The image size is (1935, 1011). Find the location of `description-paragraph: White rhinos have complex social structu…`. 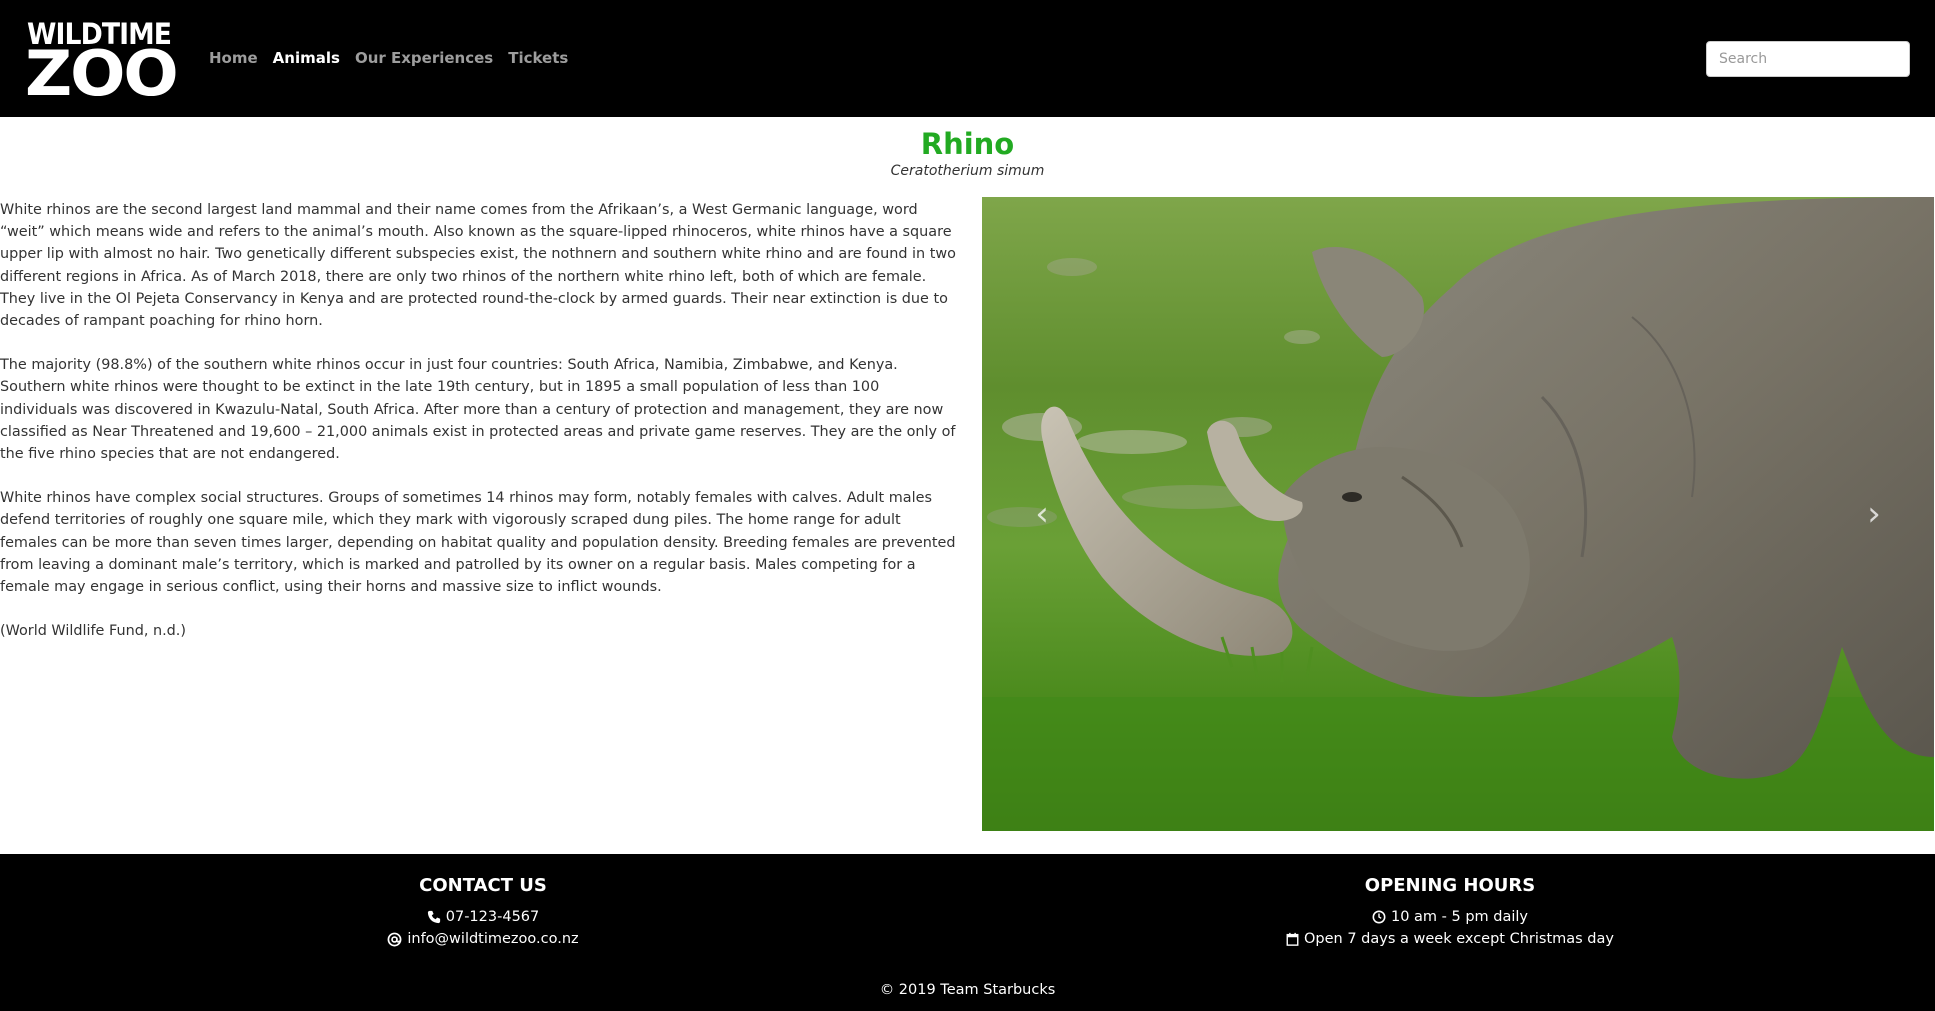

description-paragraph: White rhinos have complex social structu… is located at coordinates (478, 543).